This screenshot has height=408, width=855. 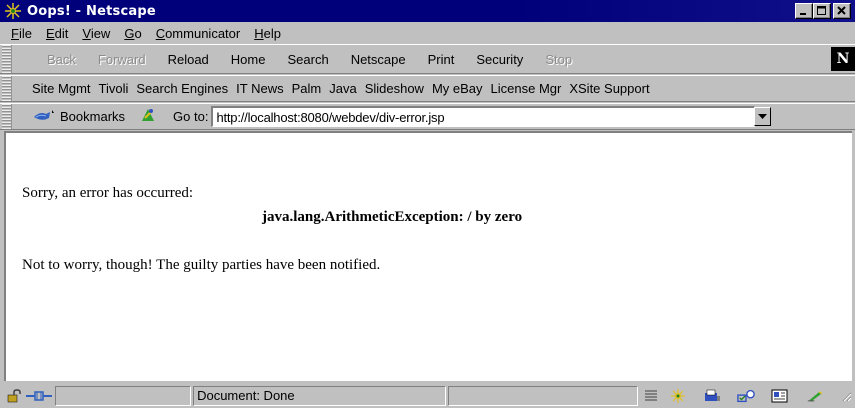 I want to click on link-license-mgr: License Mgr, so click(x=526, y=88).